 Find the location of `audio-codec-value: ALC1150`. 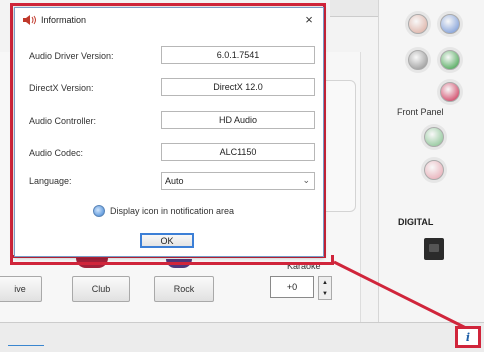

audio-codec-value: ALC1150 is located at coordinates (238, 152).